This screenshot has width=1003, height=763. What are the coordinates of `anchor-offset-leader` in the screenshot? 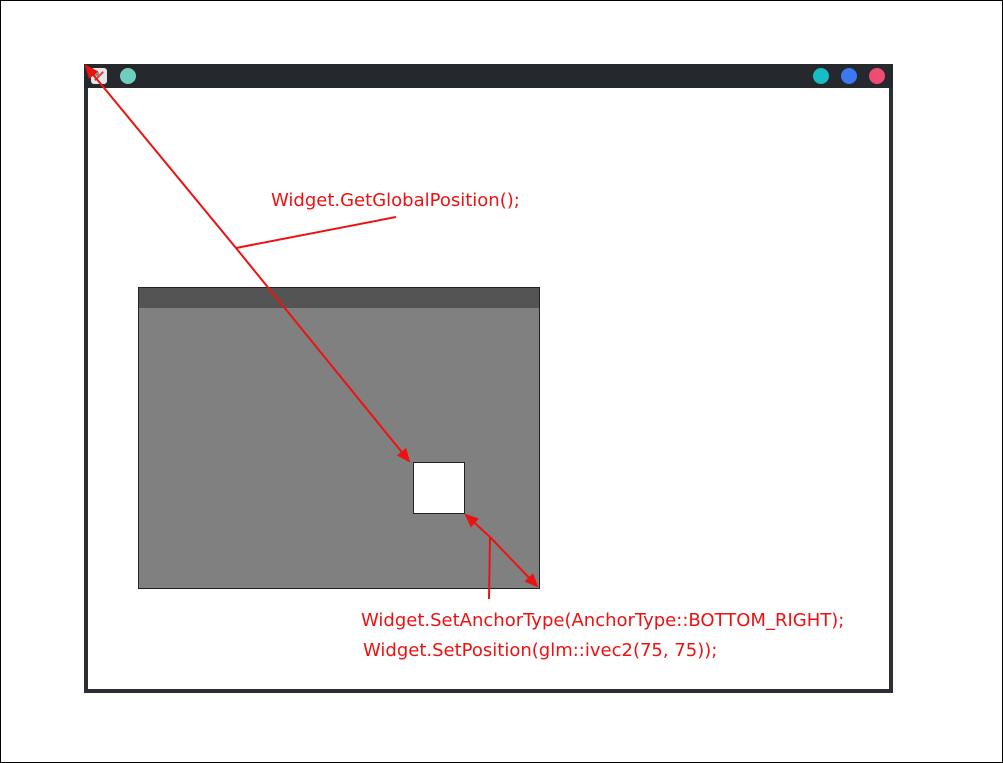 It's located at (489, 568).